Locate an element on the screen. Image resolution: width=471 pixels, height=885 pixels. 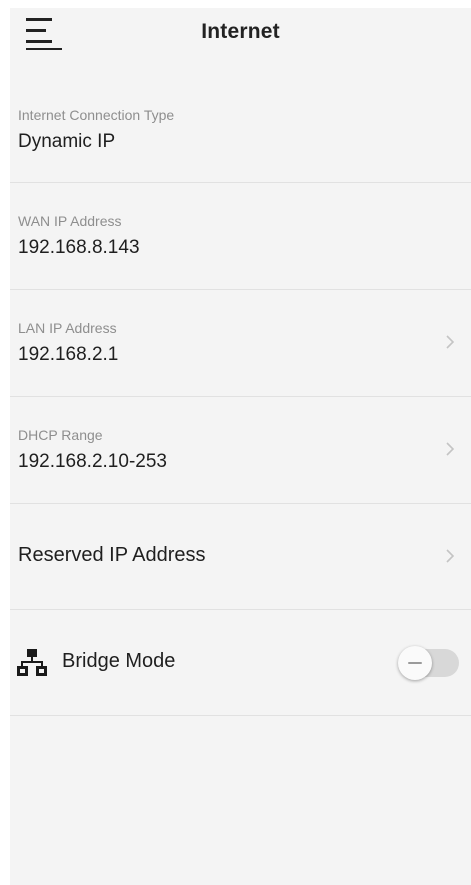
reserved-ip-row: Reserved IP Address is located at coordinates (240, 557).